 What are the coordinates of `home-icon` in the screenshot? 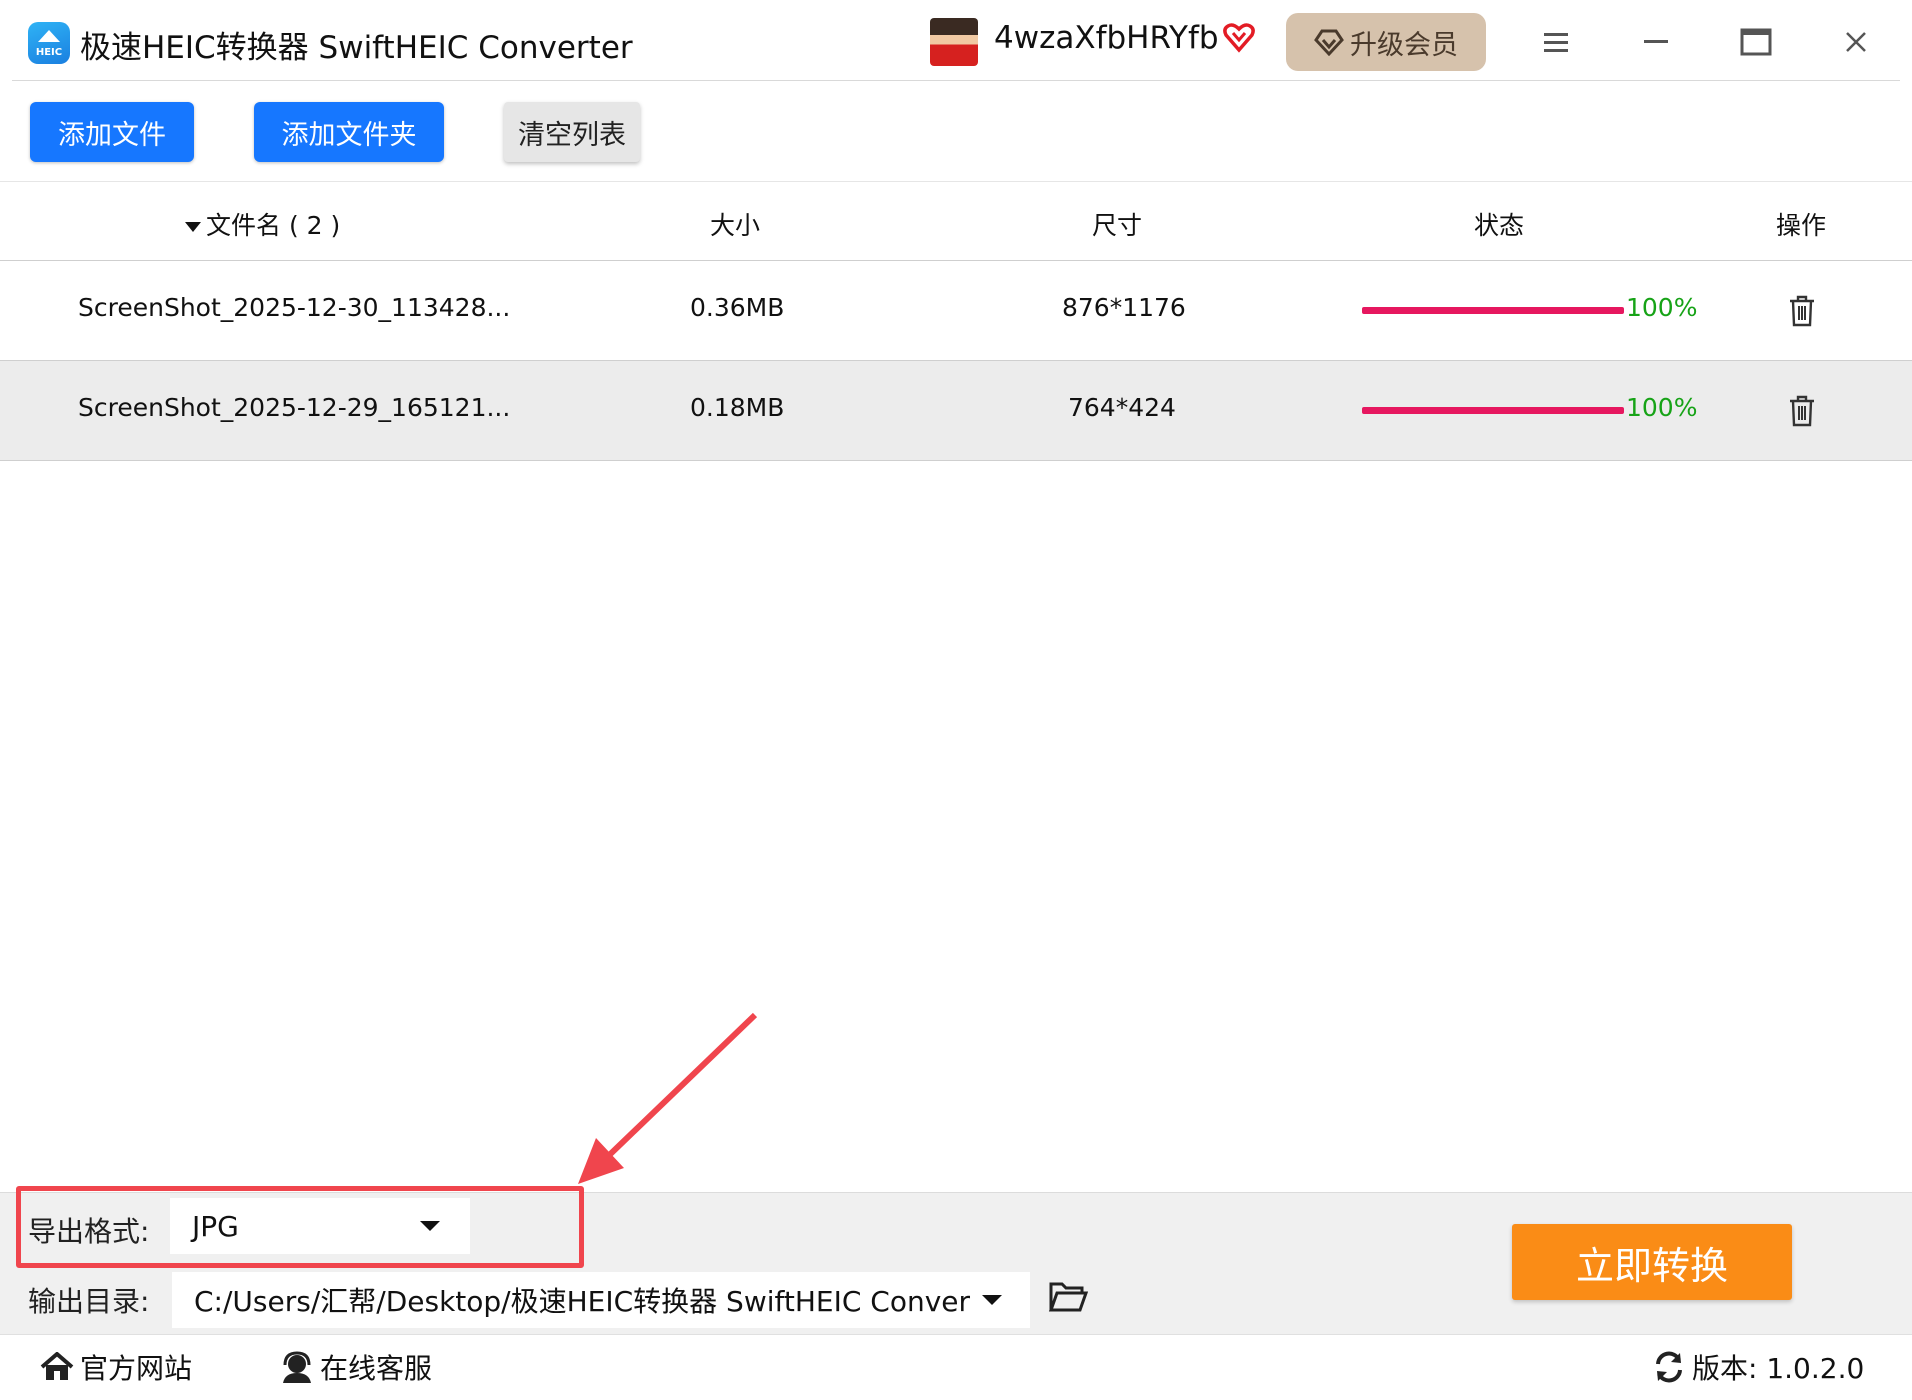 It's located at (57, 1366).